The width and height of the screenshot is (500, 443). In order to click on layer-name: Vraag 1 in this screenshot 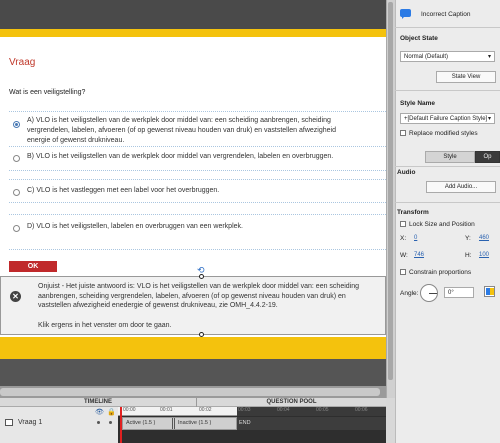, I will do `click(30, 422)`.